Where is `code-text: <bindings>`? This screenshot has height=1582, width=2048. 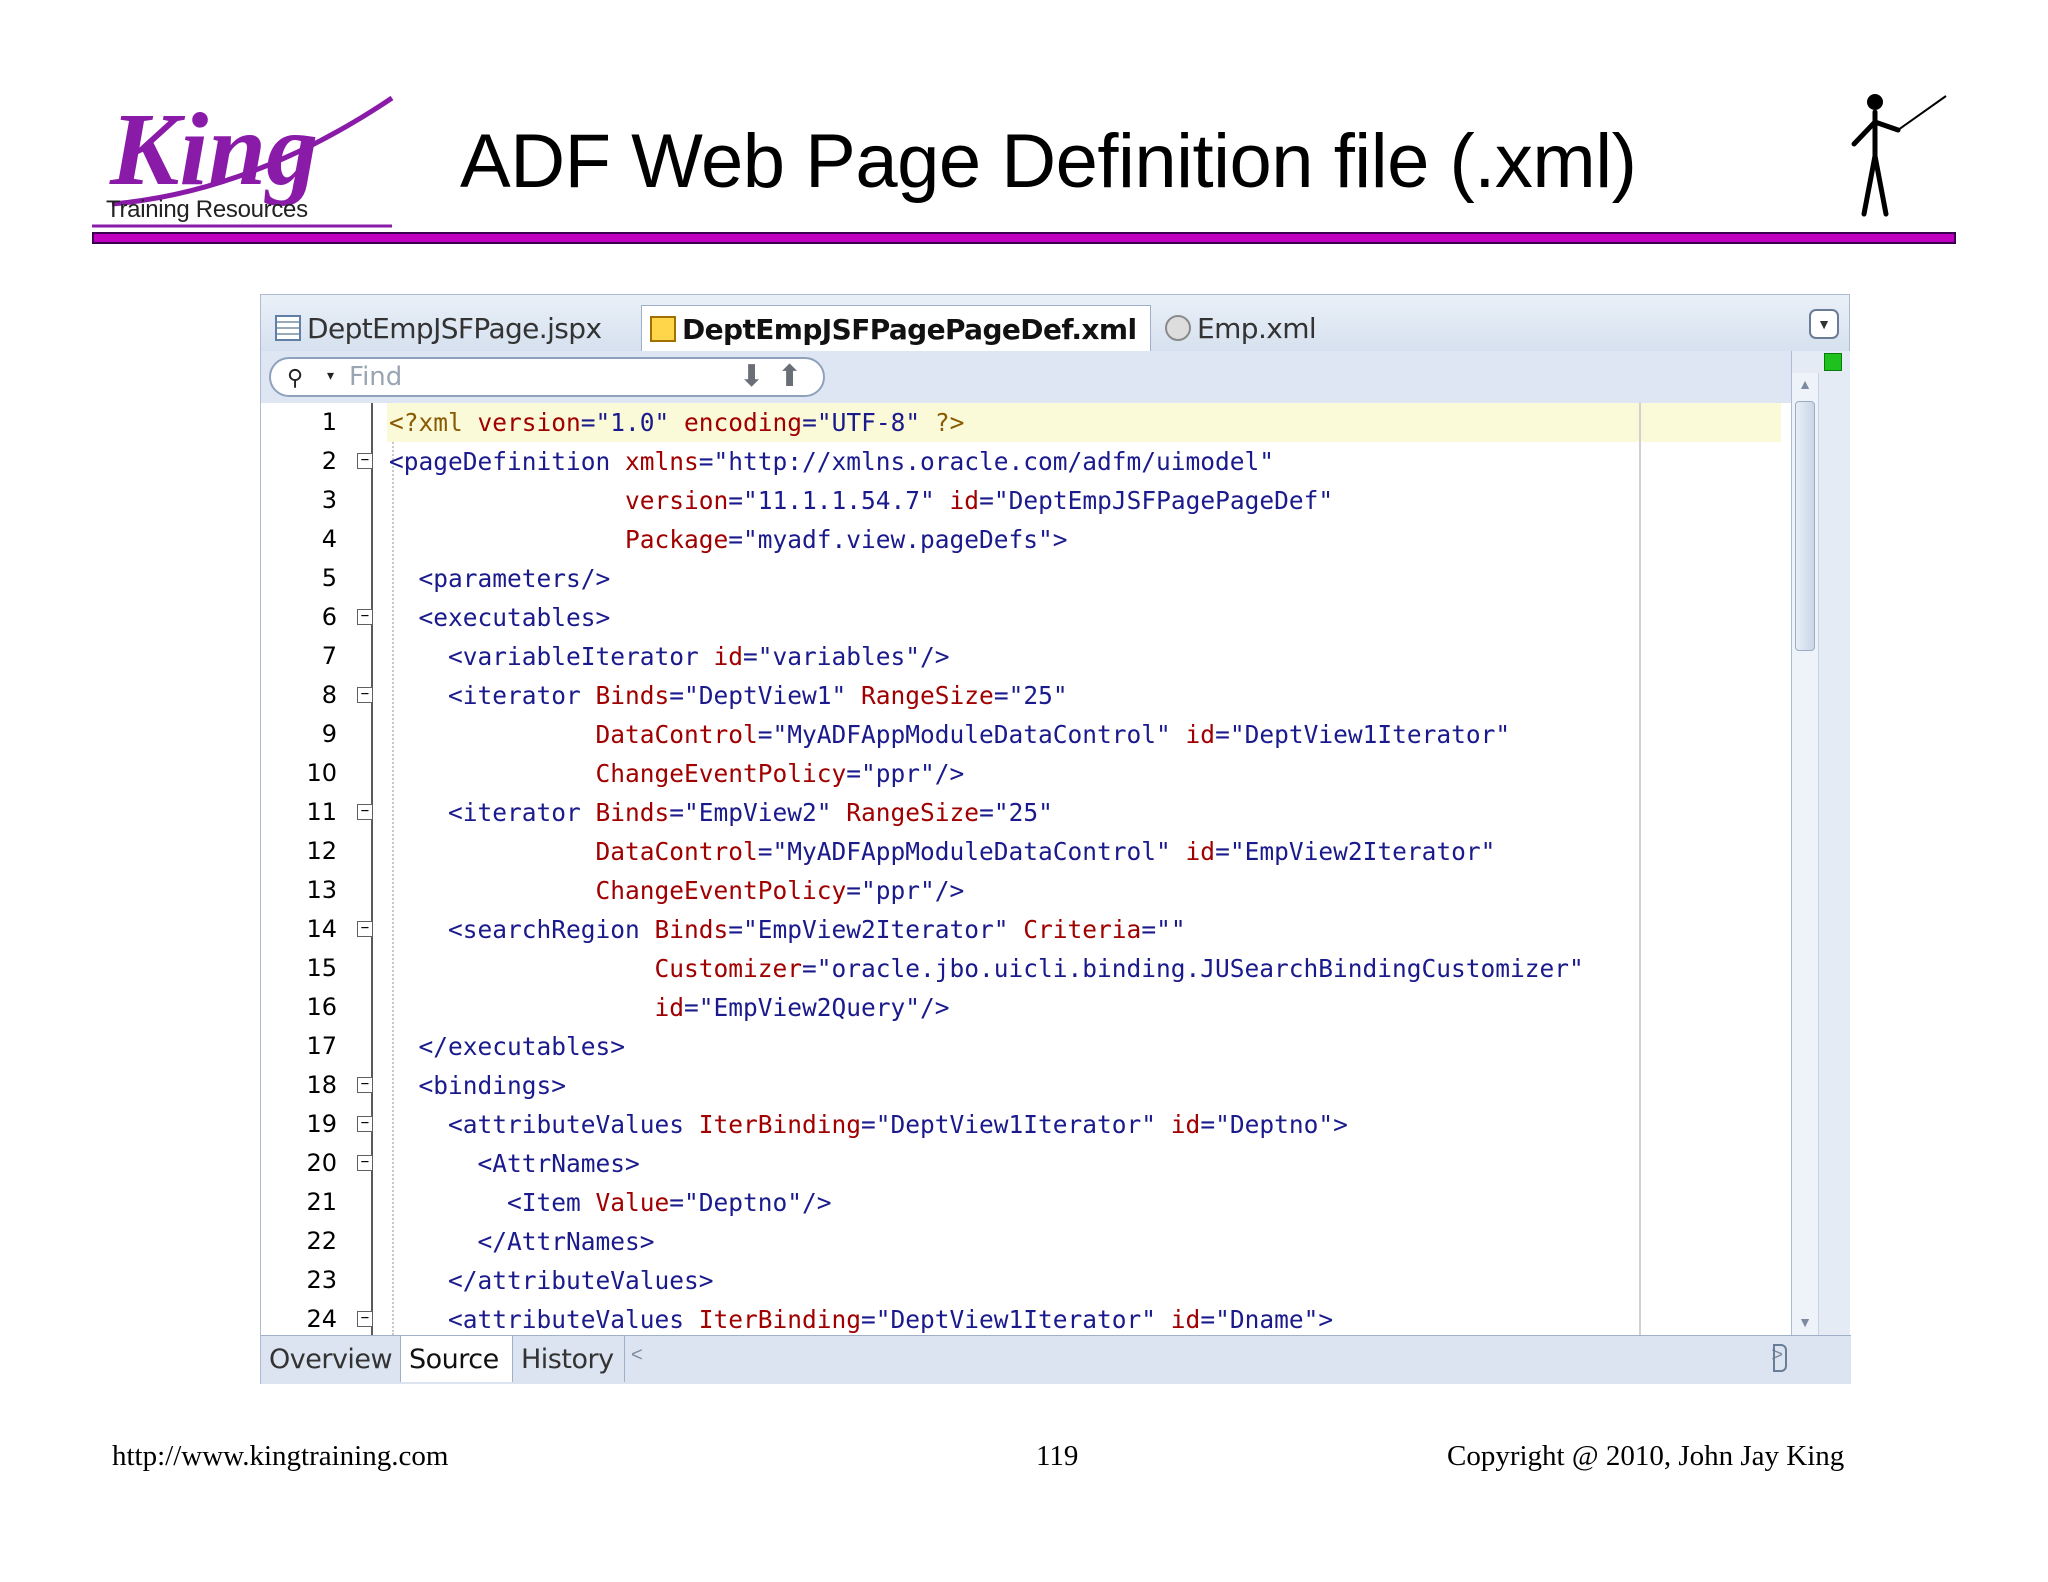 code-text: <bindings> is located at coordinates (478, 1085).